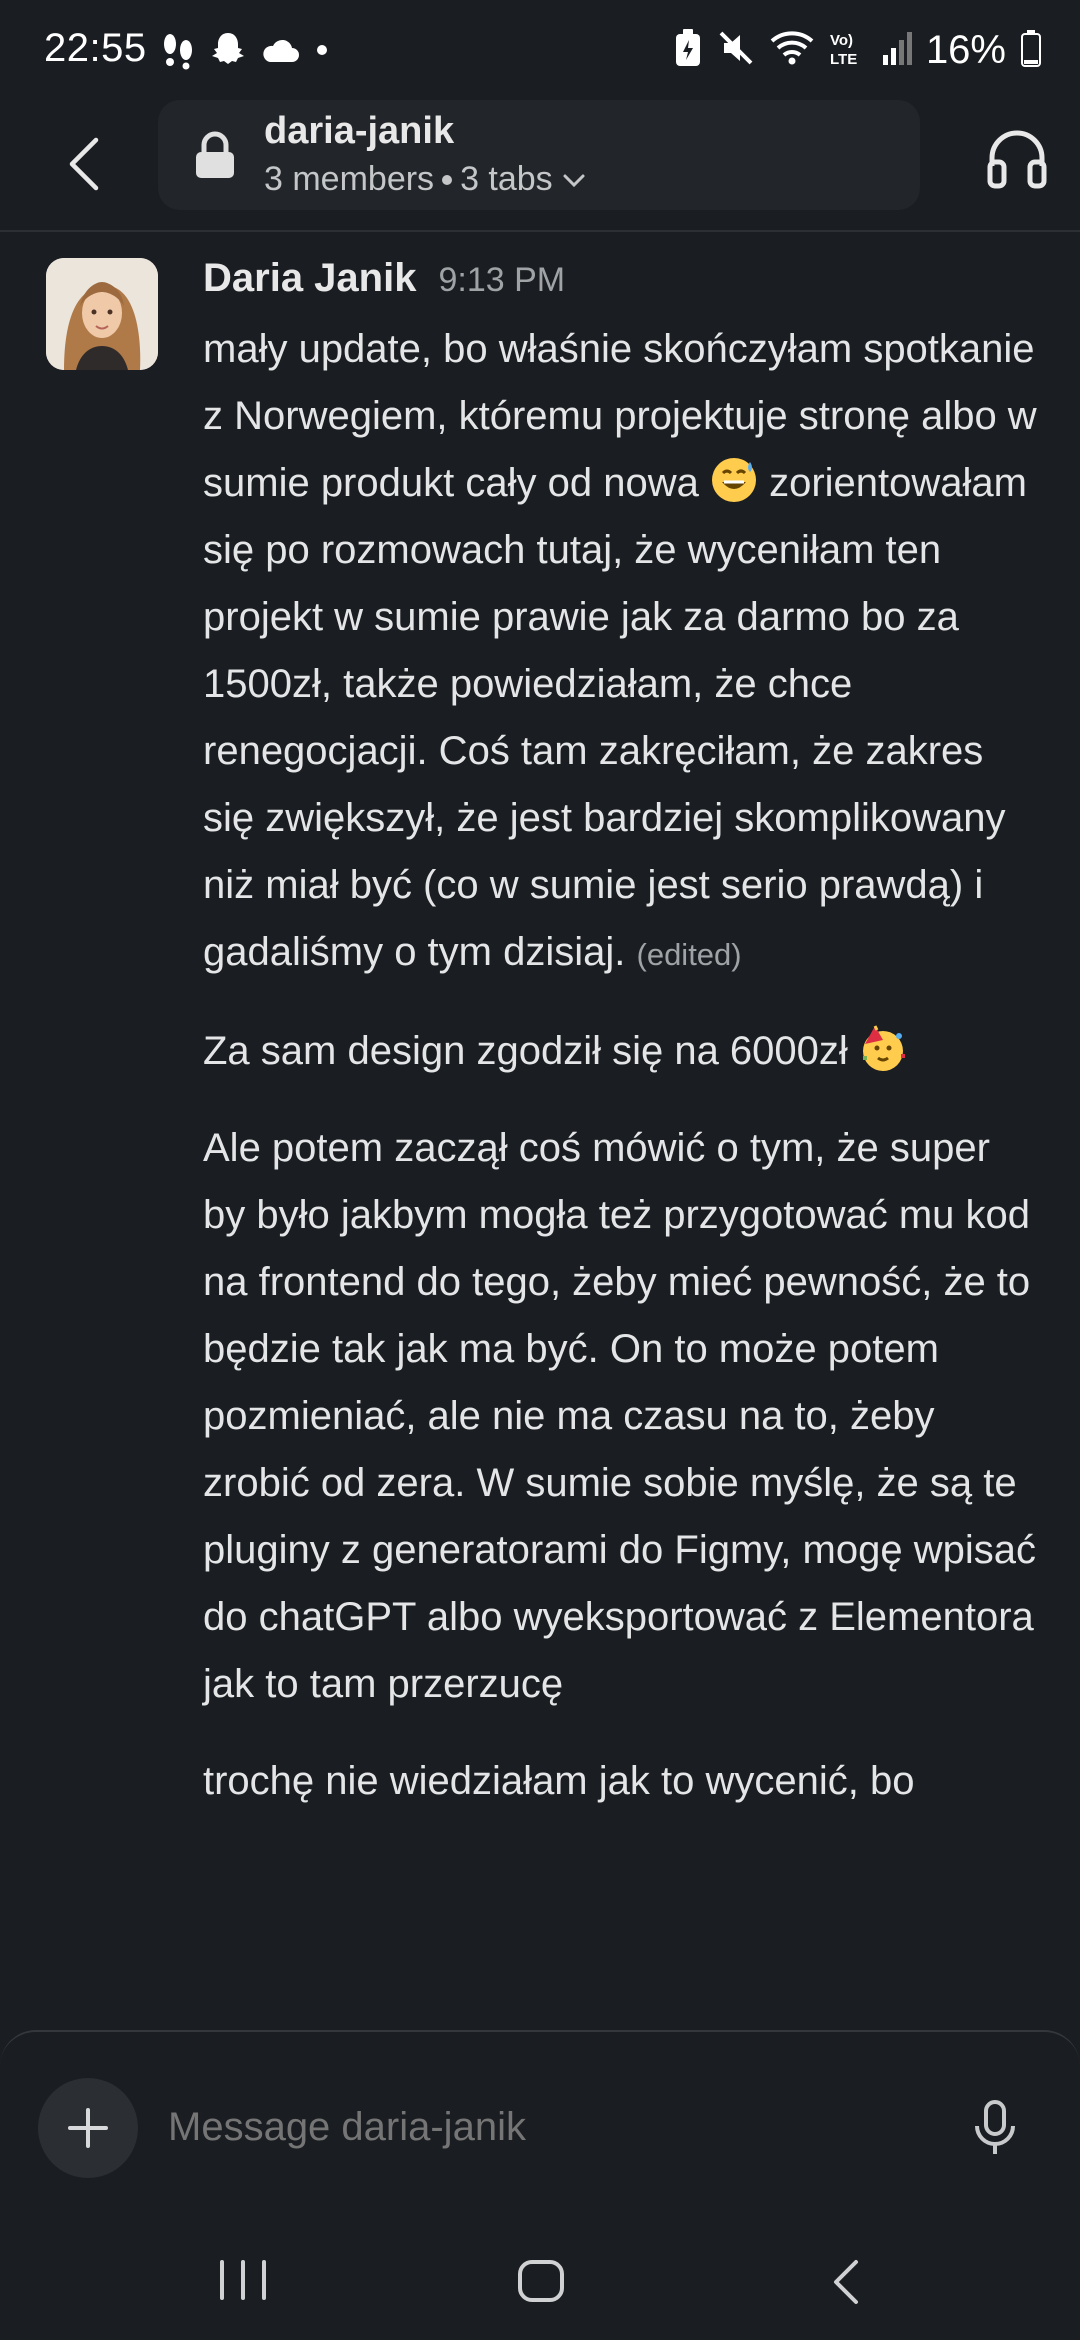  I want to click on chevron-down-icon, so click(574, 180).